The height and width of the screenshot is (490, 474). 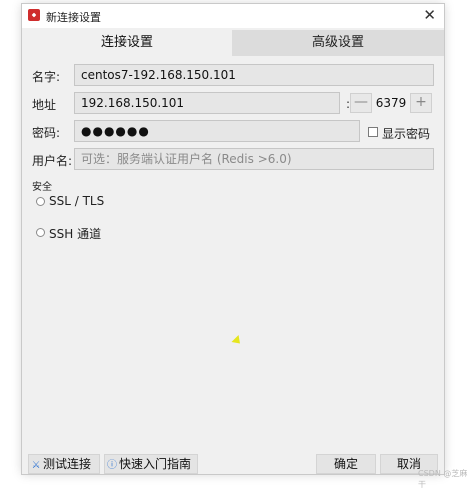 I want to click on password-label: 密码:, so click(x=46, y=133).